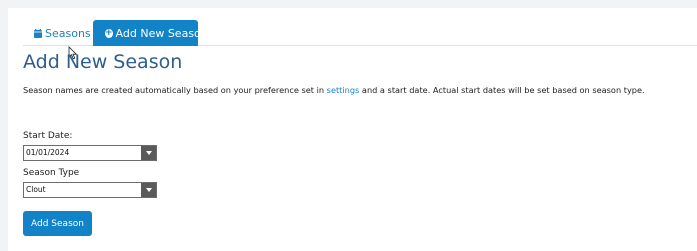 The width and height of the screenshot is (697, 251). Describe the element at coordinates (48, 152) in the screenshot. I see `start-date-value: 01/01/2024` at that location.